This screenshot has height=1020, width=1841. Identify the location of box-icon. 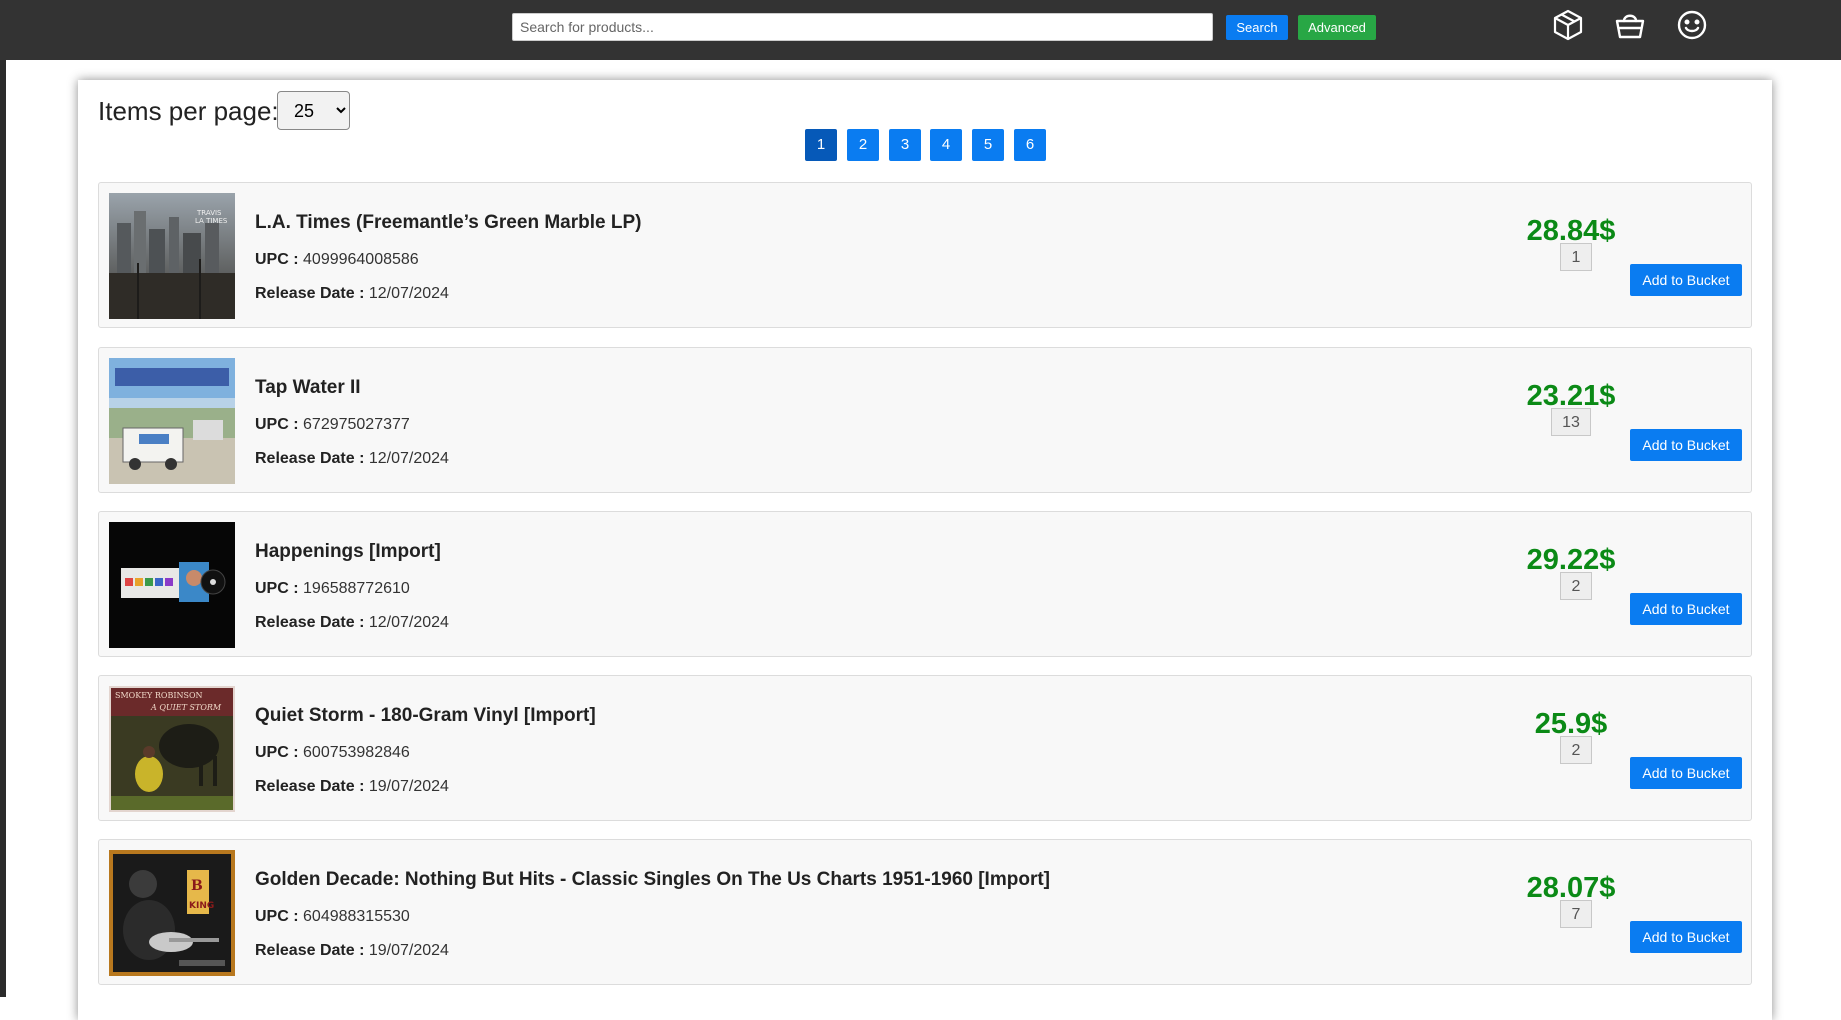
(1568, 25).